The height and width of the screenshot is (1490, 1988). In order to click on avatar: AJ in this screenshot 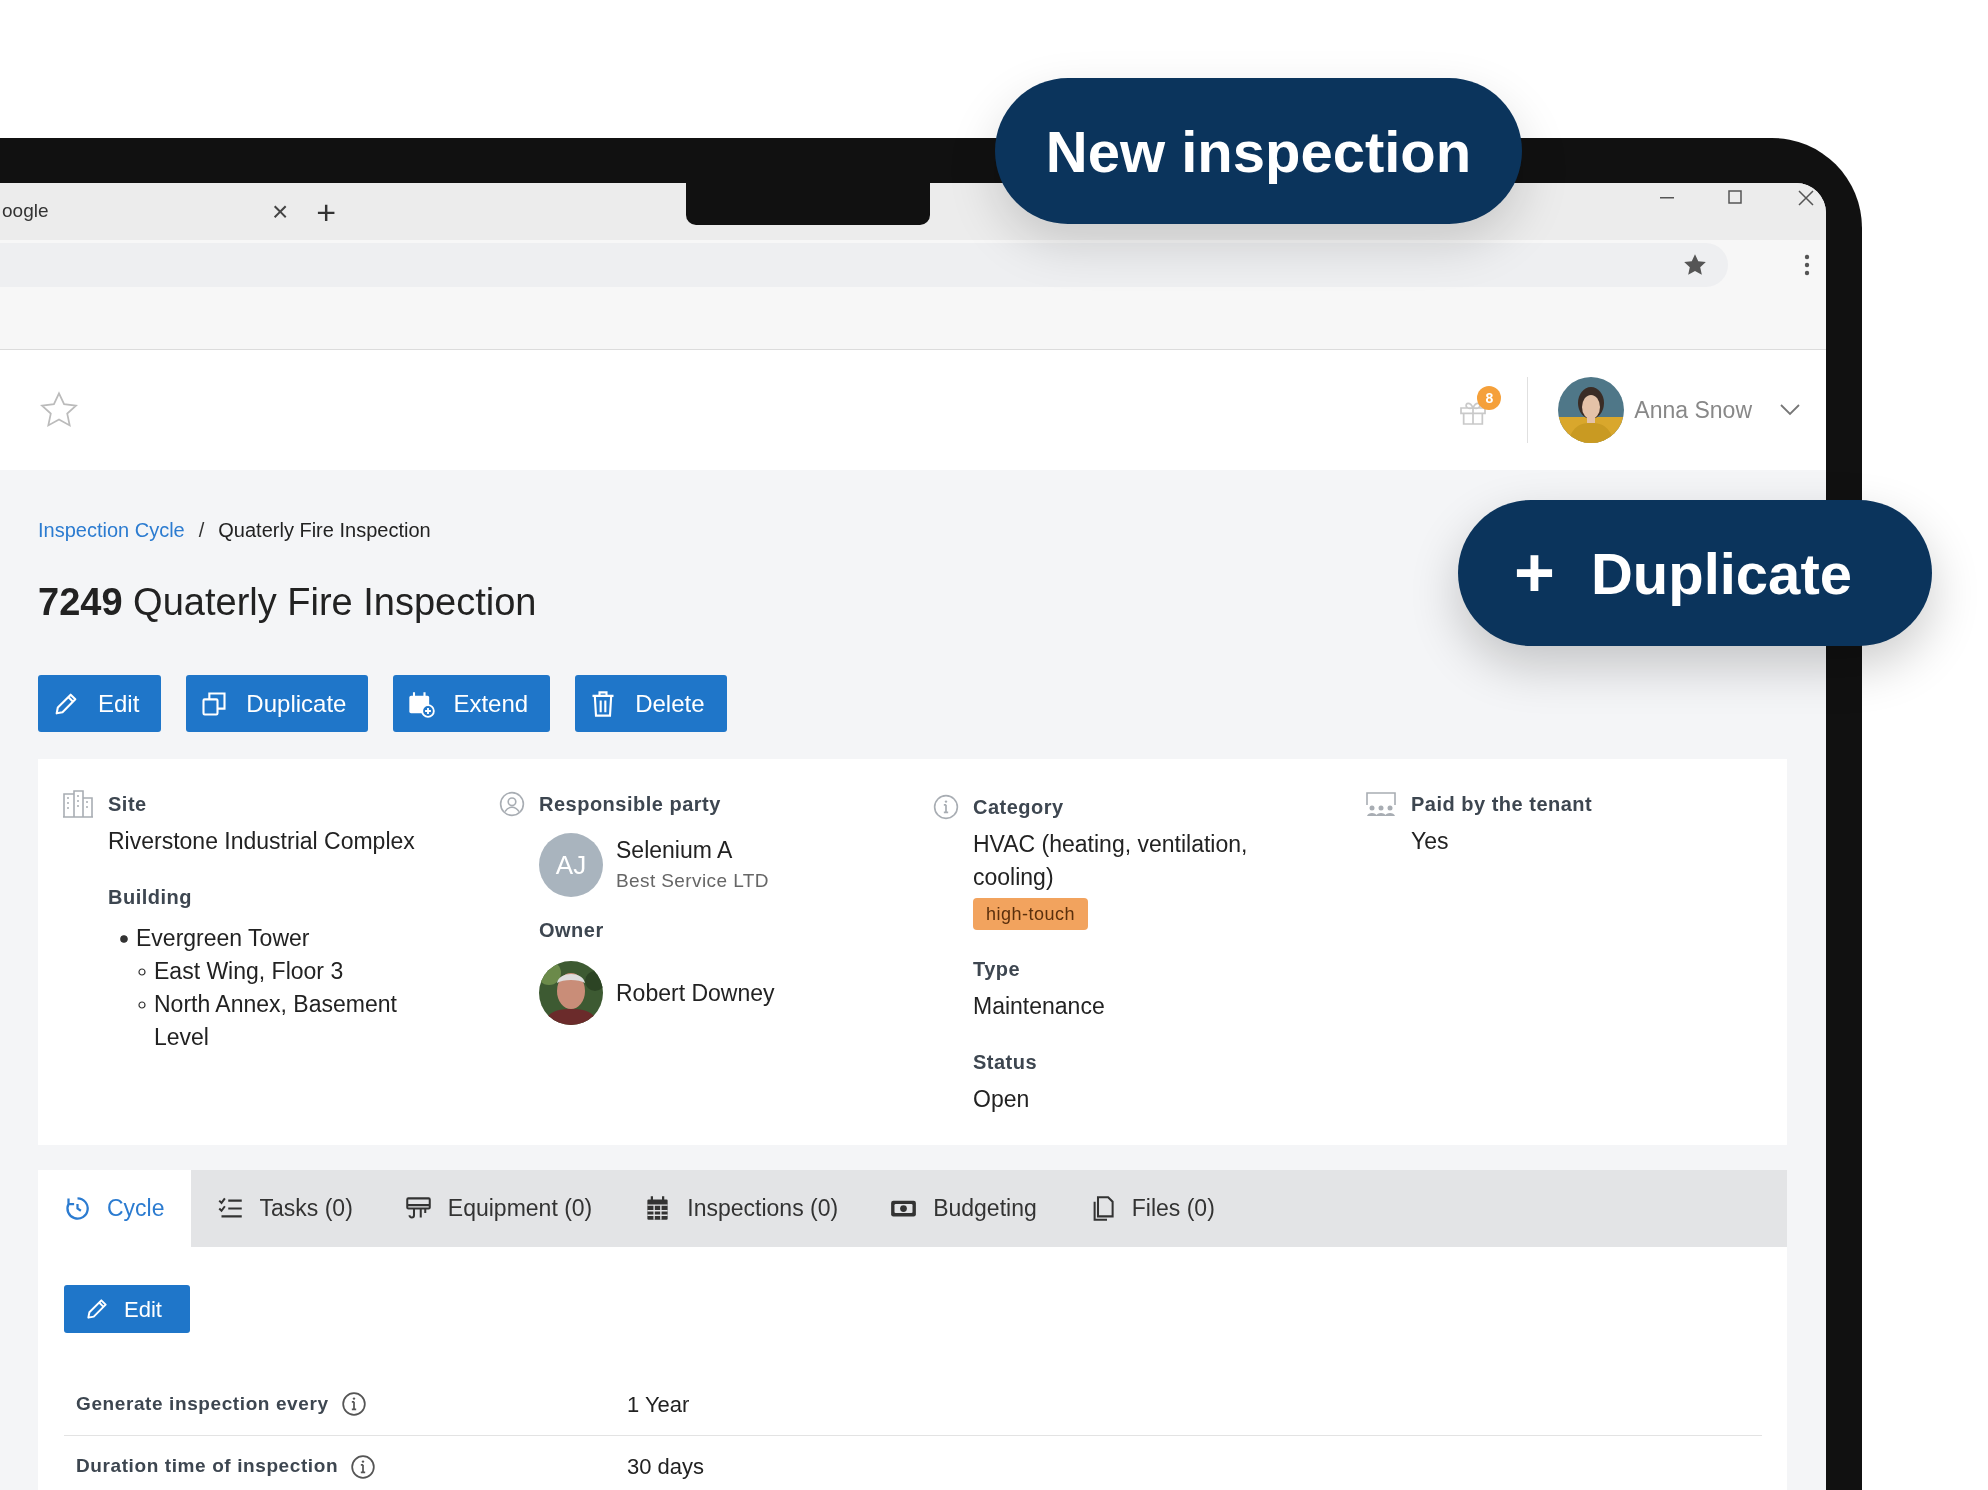, I will do `click(571, 865)`.